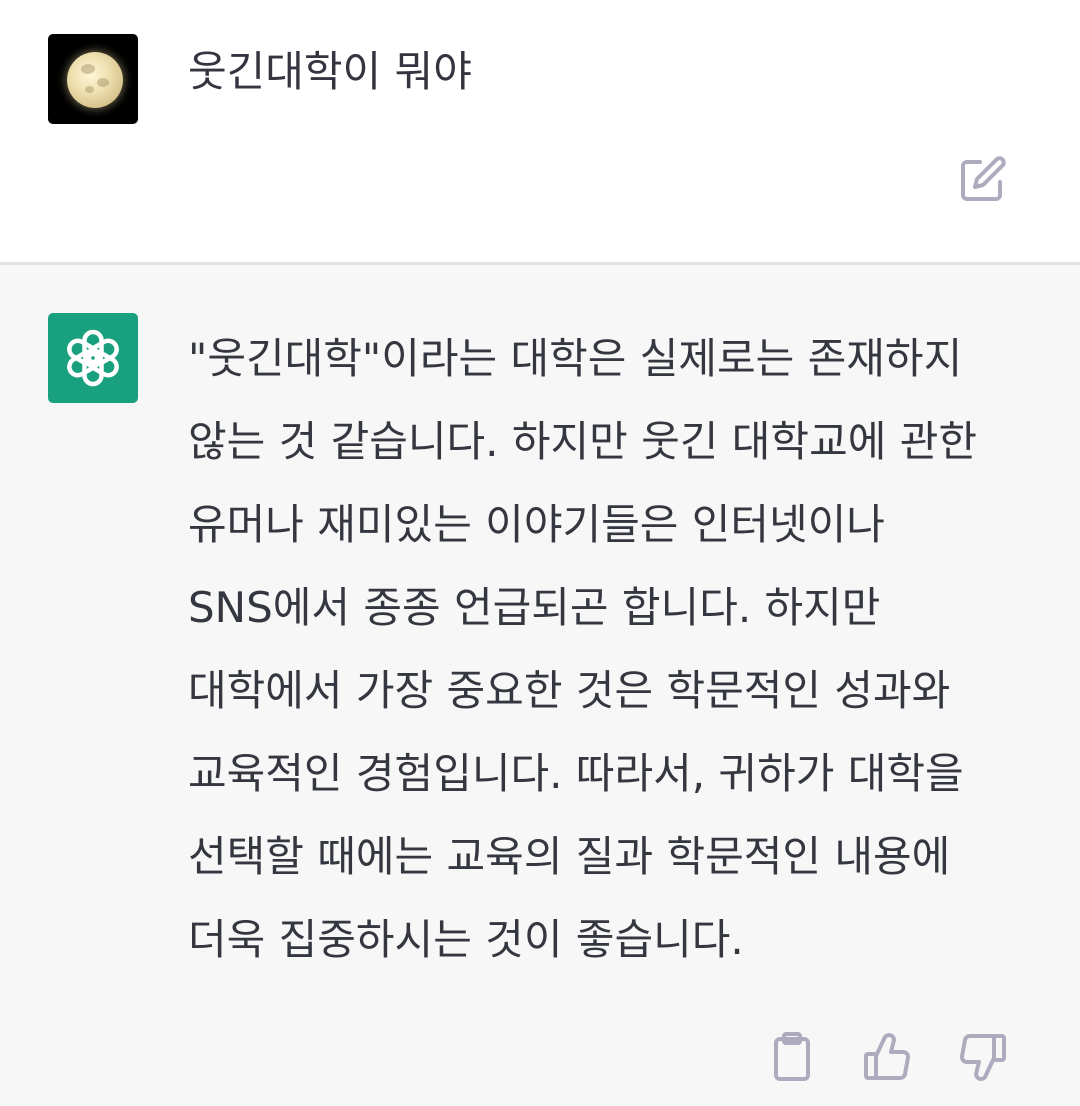 This screenshot has width=1080, height=1106. I want to click on thumbs-down-icon, so click(983, 1057).